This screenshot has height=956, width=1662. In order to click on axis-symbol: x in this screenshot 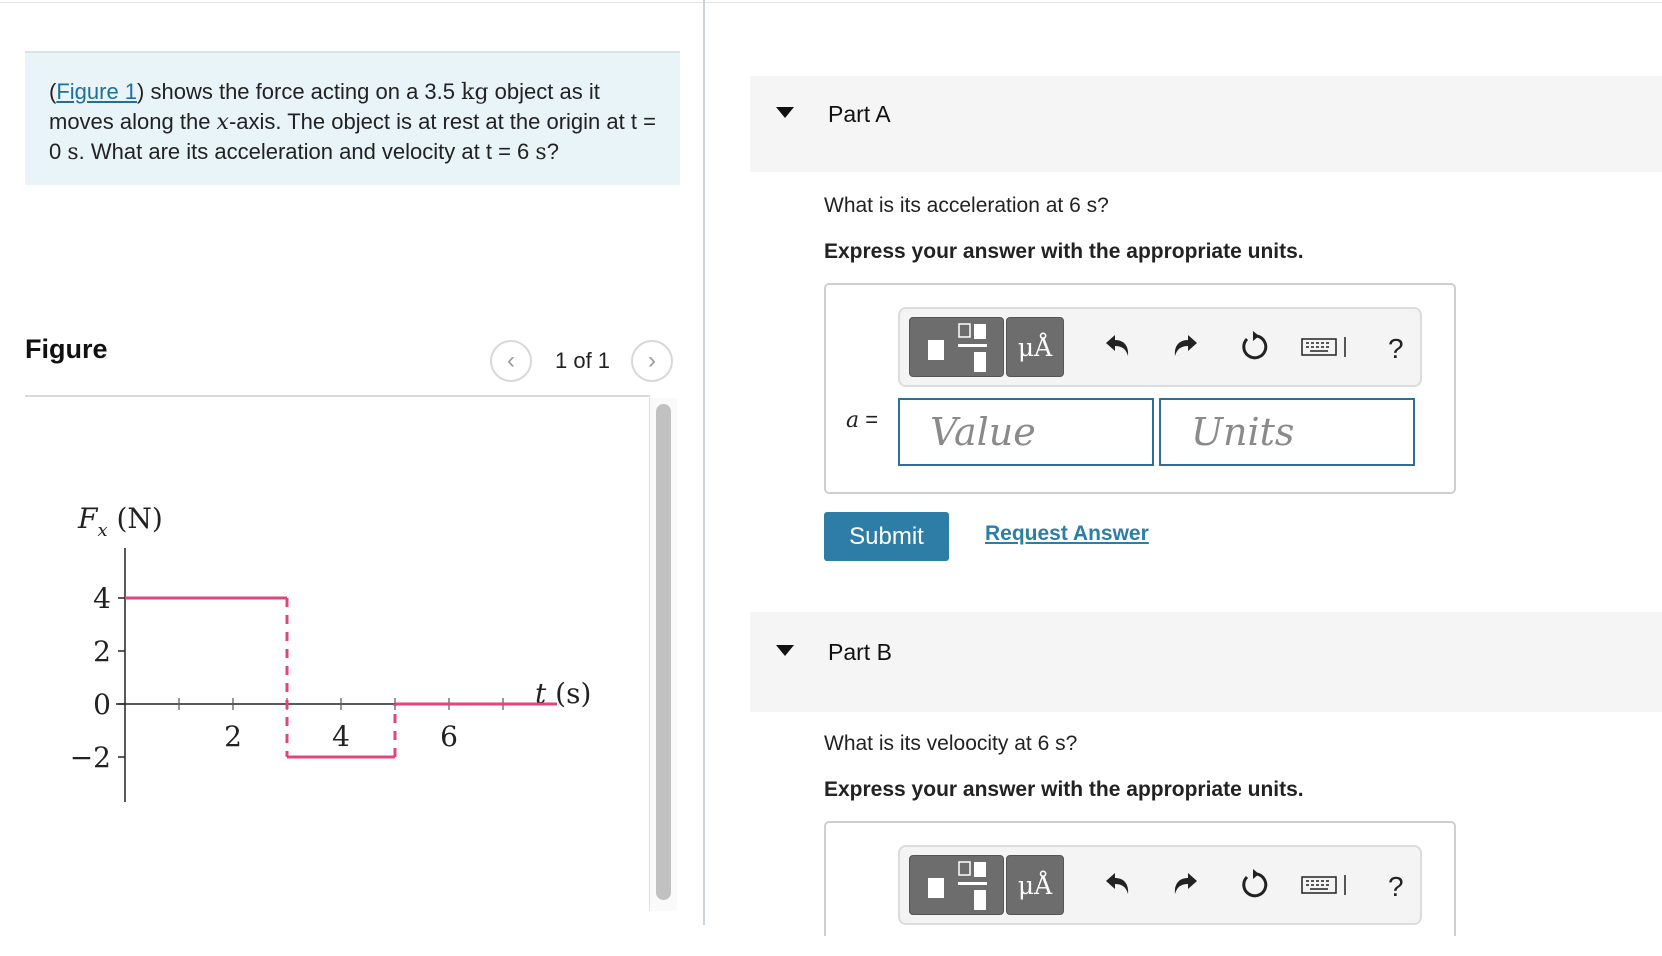, I will do `click(222, 122)`.